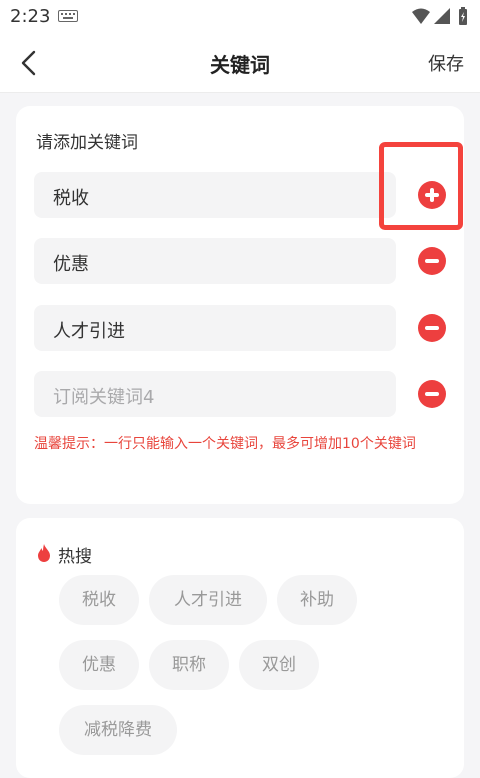  I want to click on wifi-icon, so click(421, 16).